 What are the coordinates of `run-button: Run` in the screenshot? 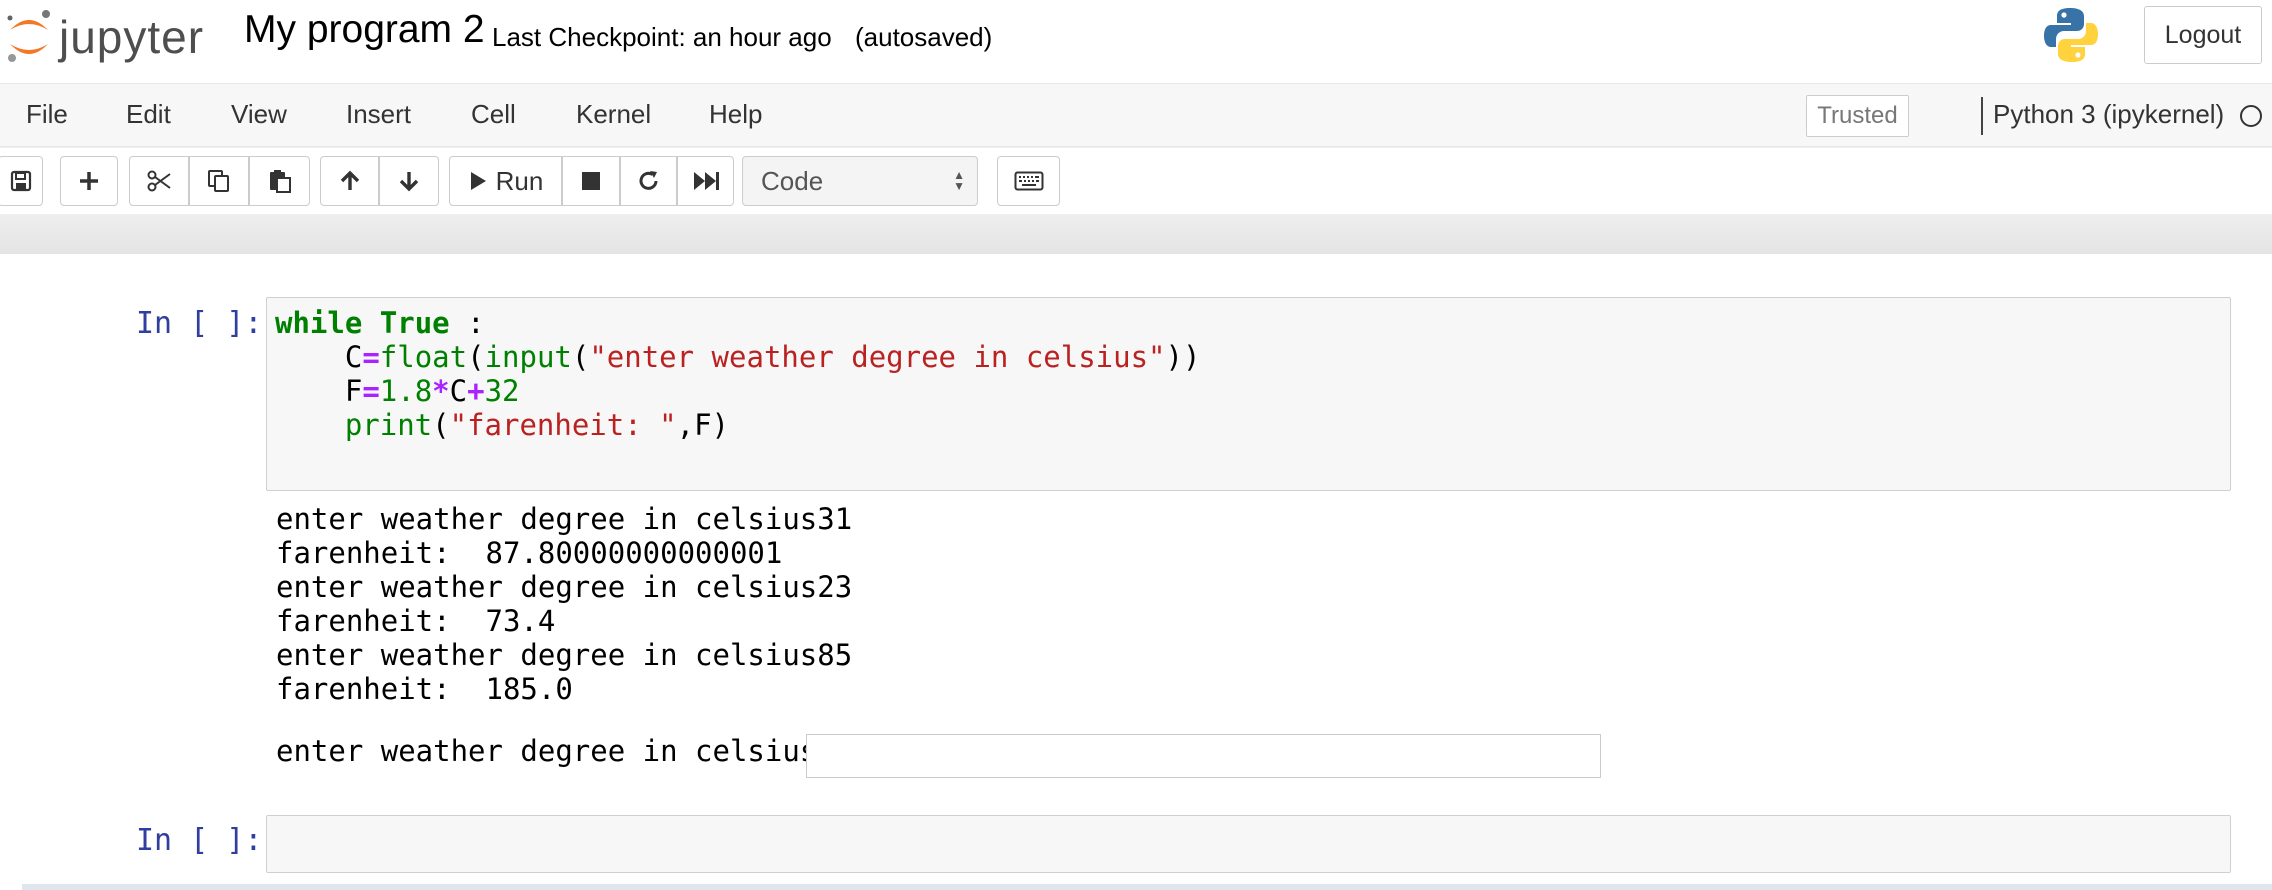 It's located at (505, 181).